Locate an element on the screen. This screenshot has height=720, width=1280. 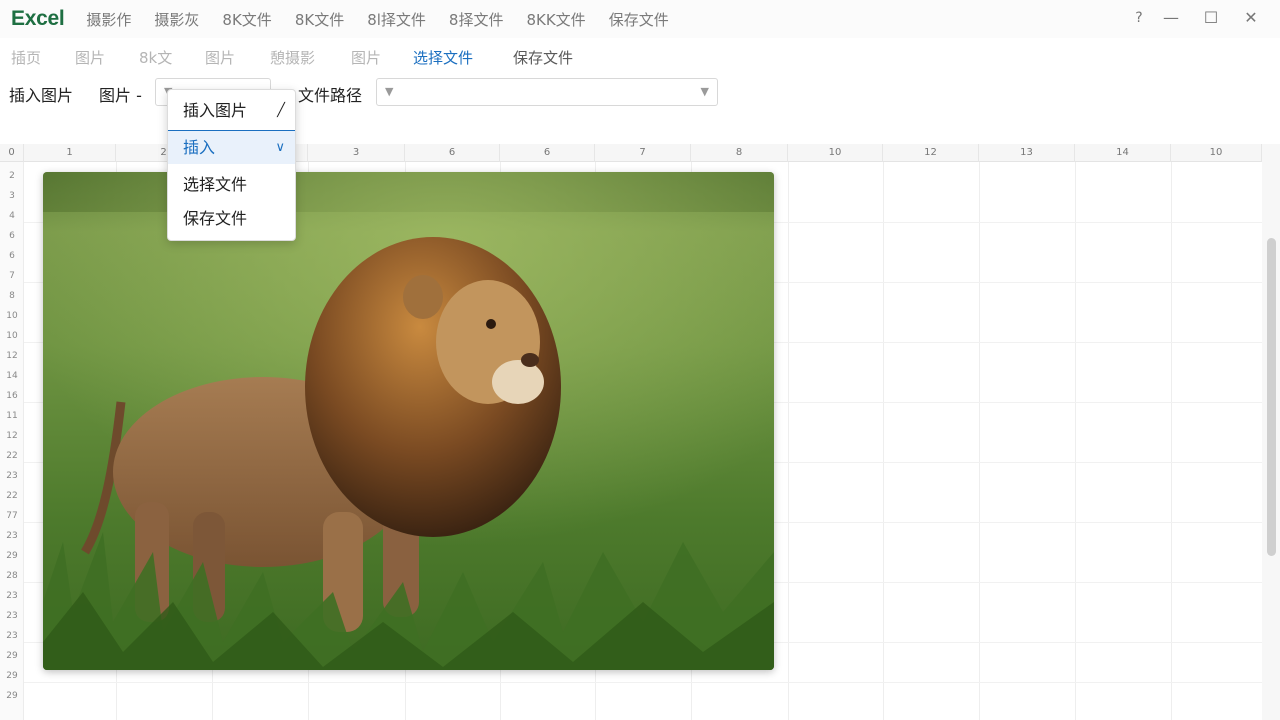
menu-item-insert: 插入 ∨ is located at coordinates (231, 147).